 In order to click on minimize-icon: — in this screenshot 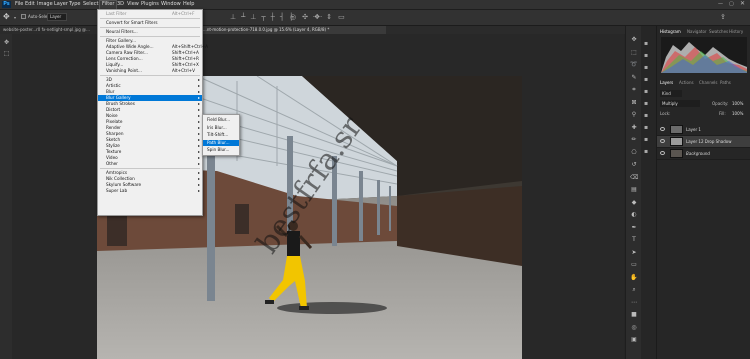, I will do `click(720, 4)`.